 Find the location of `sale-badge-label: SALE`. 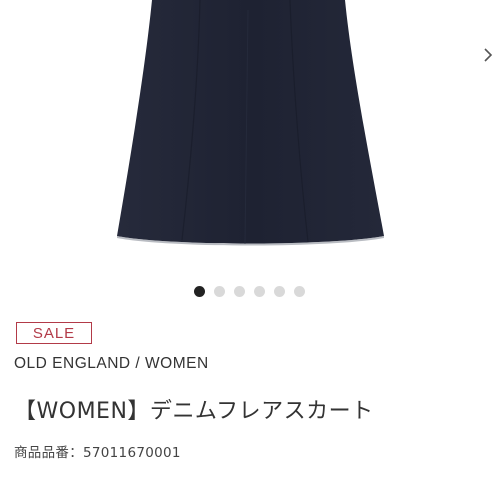

sale-badge-label: SALE is located at coordinates (54, 333).